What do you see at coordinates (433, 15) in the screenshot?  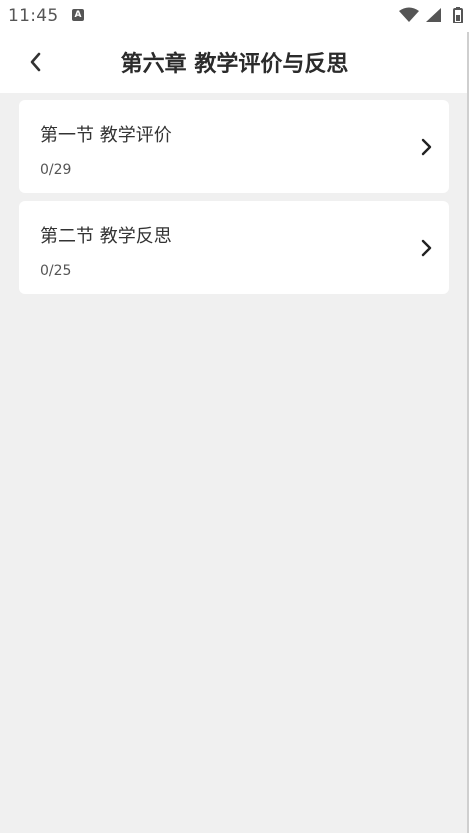 I see `signal-icon` at bounding box center [433, 15].